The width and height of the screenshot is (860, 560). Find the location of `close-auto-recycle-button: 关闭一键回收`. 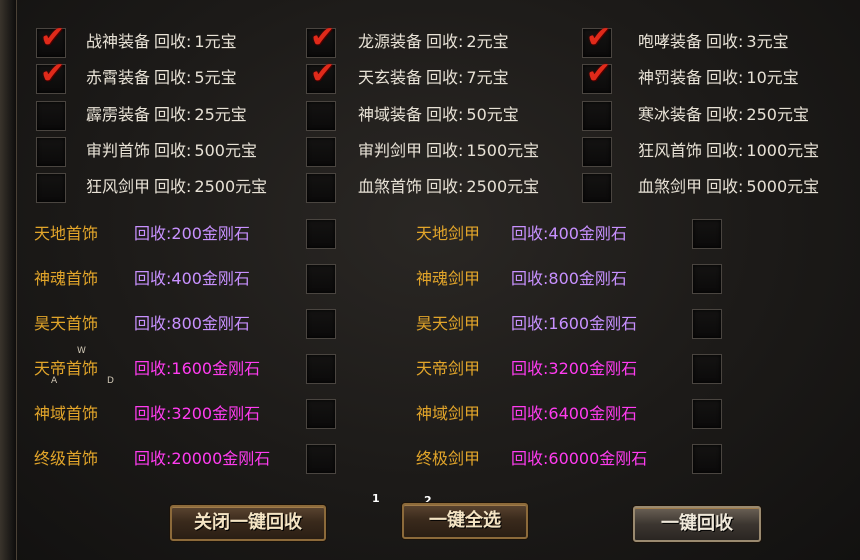

close-auto-recycle-button: 关闭一键回收 is located at coordinates (248, 523).